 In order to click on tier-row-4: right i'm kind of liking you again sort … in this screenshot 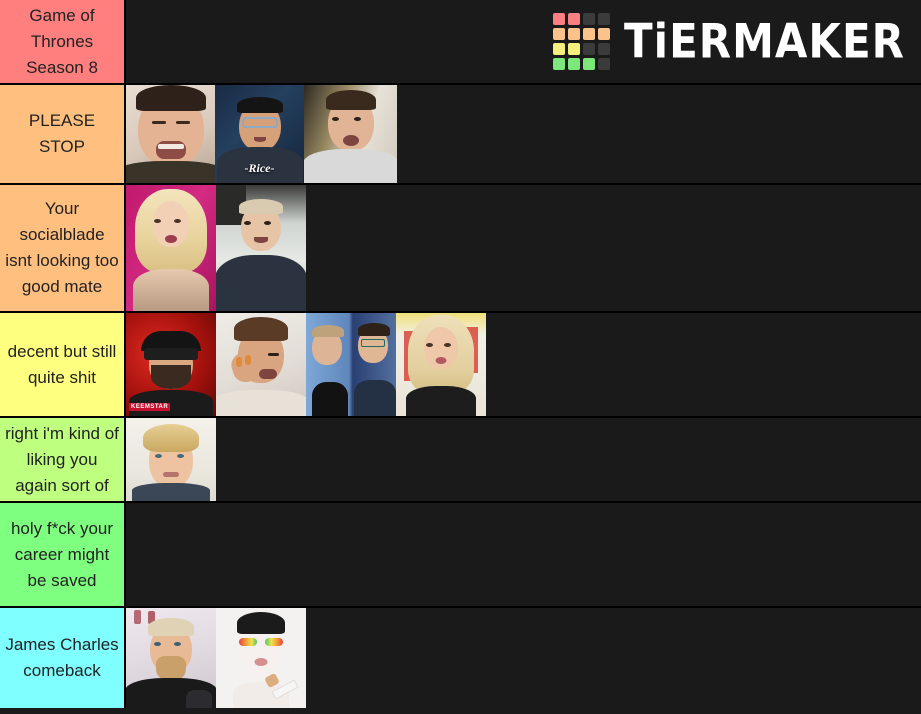, I will do `click(460, 460)`.